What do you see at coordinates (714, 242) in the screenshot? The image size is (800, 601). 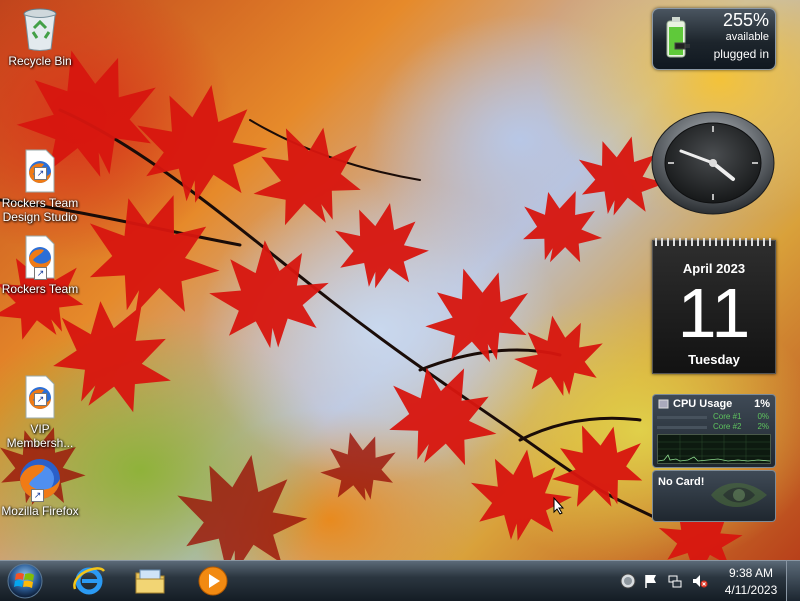 I see `calendar-rings` at bounding box center [714, 242].